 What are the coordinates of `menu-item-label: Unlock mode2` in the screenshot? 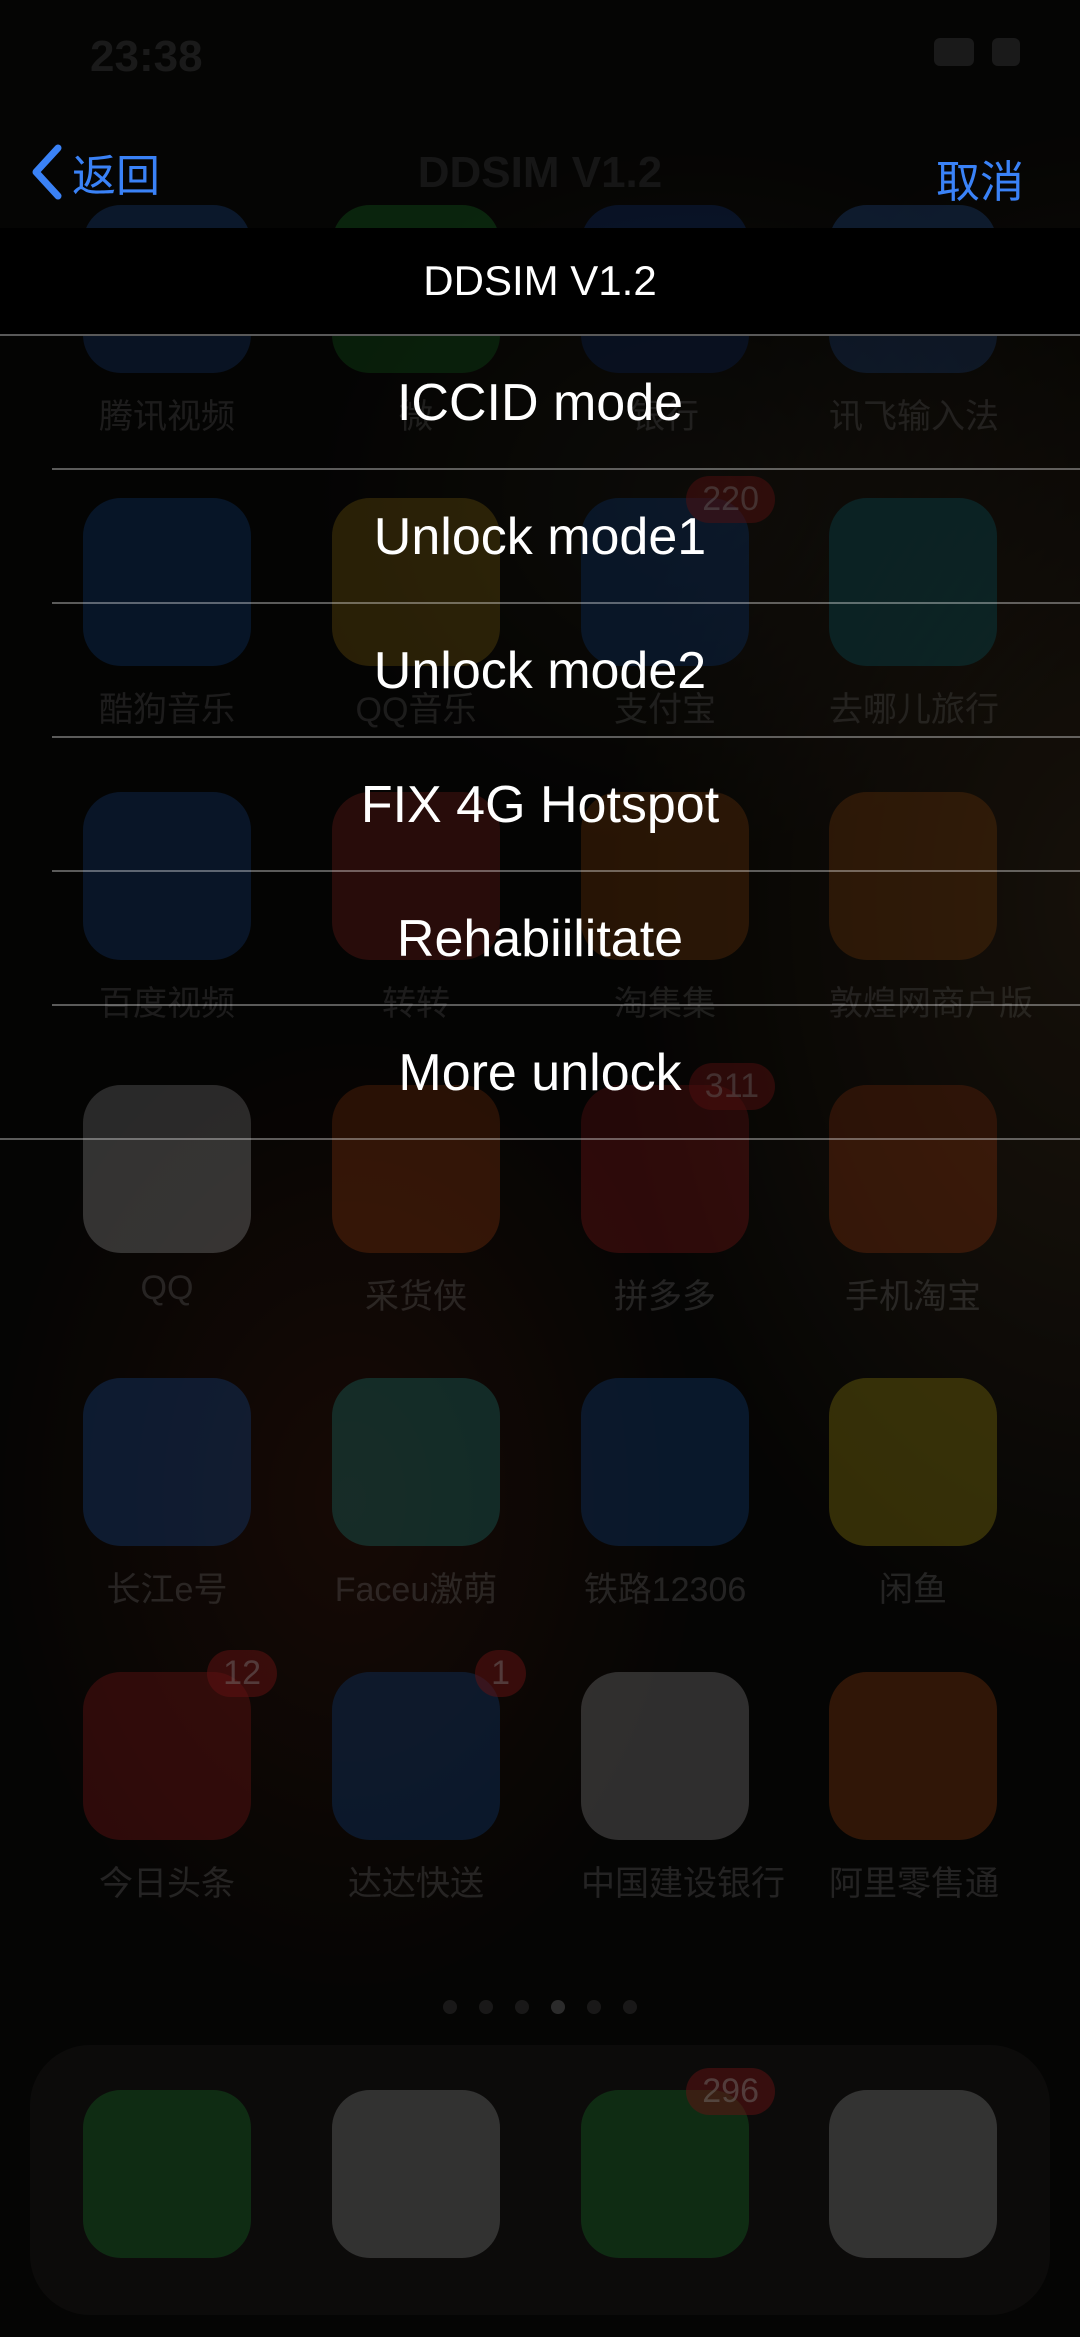 It's located at (540, 671).